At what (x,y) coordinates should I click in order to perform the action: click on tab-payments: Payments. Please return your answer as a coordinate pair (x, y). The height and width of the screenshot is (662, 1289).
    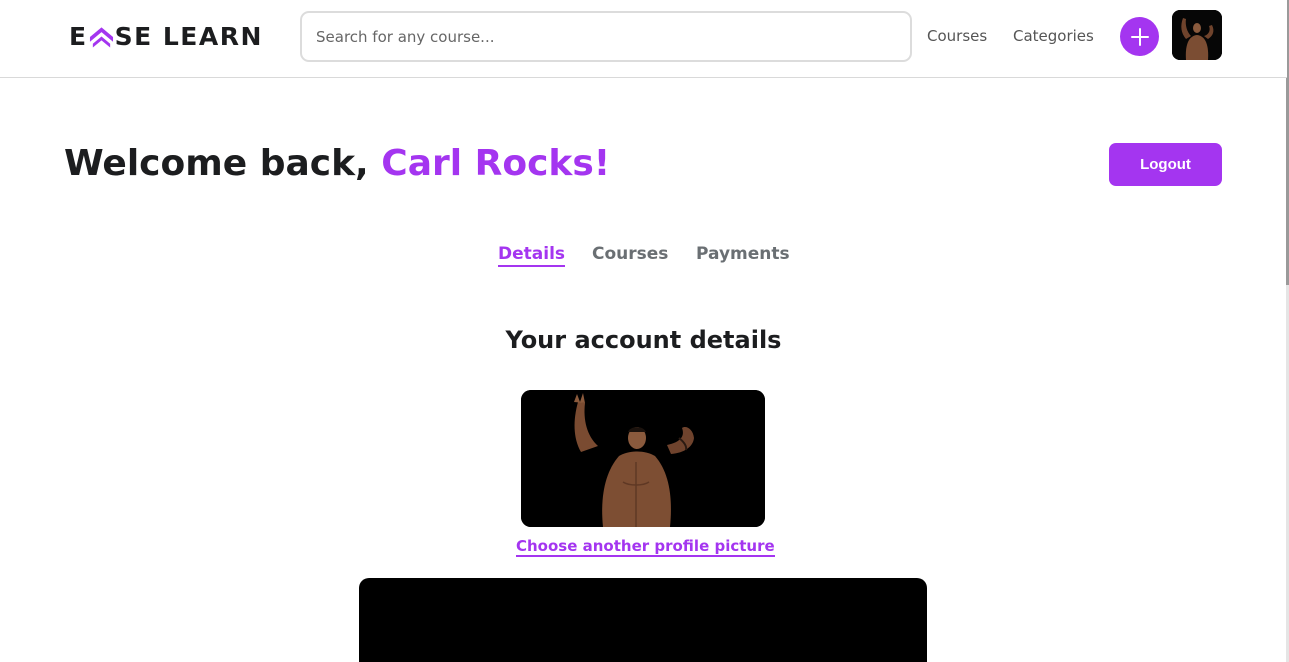
    Looking at the image, I should click on (743, 254).